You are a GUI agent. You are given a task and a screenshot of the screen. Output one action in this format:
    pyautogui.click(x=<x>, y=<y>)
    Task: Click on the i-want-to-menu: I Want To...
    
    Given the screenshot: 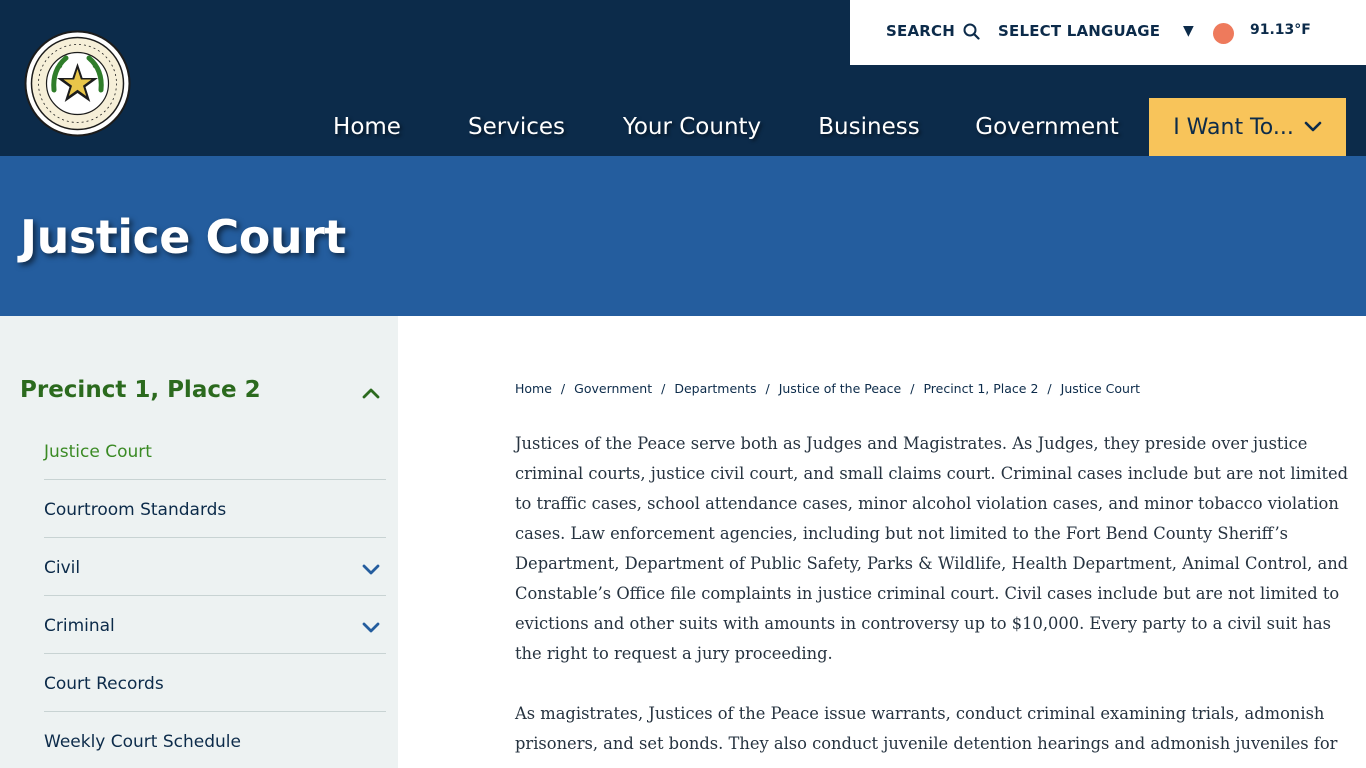 What is the action you would take?
    pyautogui.click(x=1247, y=127)
    